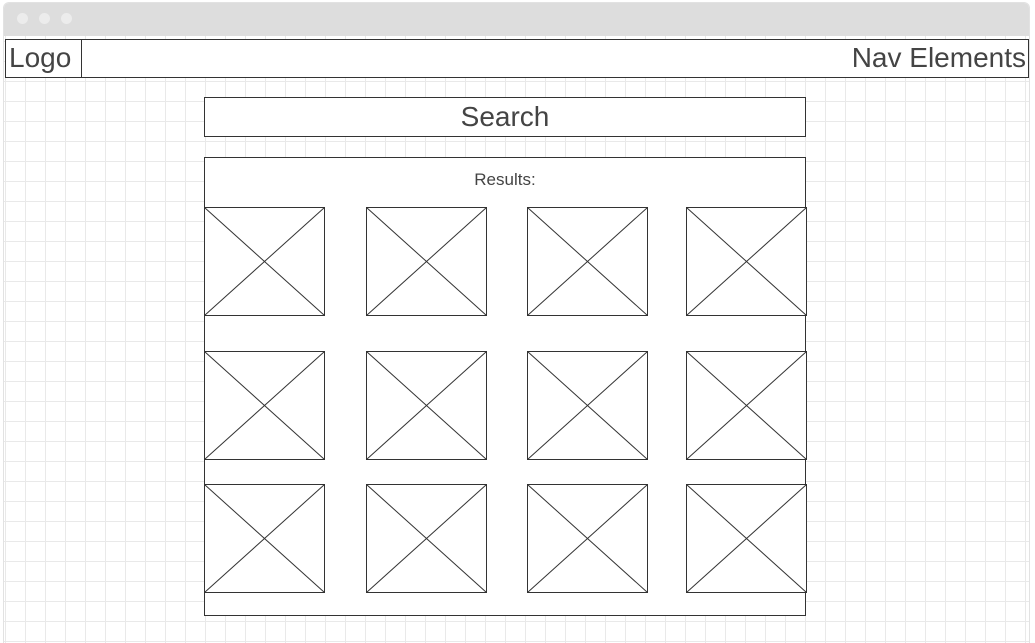 This screenshot has width=1035, height=643. Describe the element at coordinates (40, 57) in the screenshot. I see `logo-text: Logo` at that location.